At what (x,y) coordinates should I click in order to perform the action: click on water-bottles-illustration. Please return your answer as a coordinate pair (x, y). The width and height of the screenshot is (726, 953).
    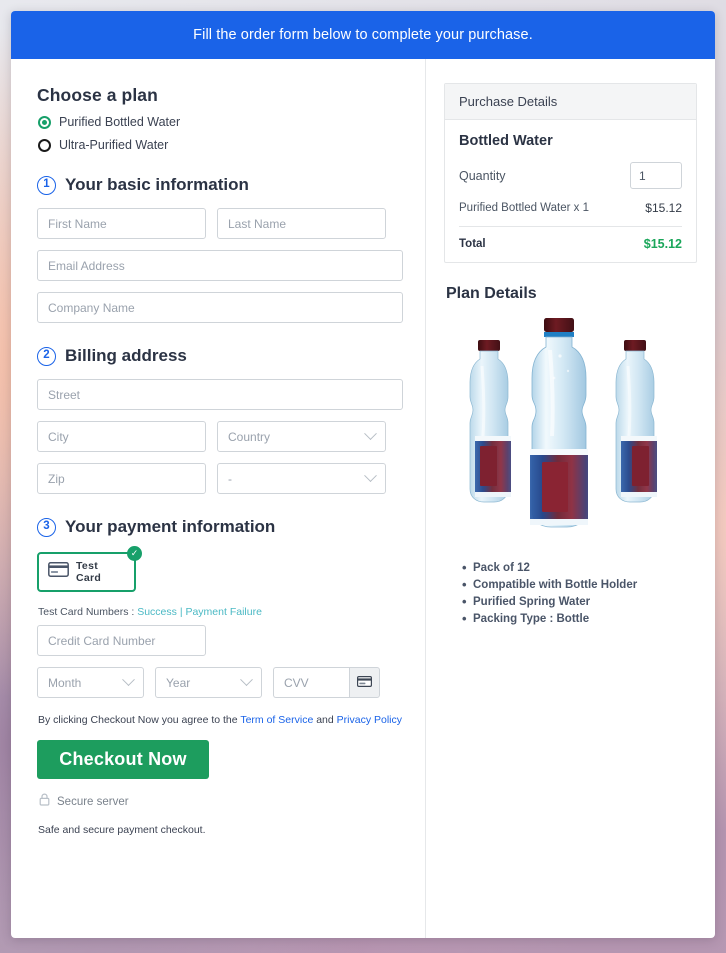
    Looking at the image, I should click on (563, 423).